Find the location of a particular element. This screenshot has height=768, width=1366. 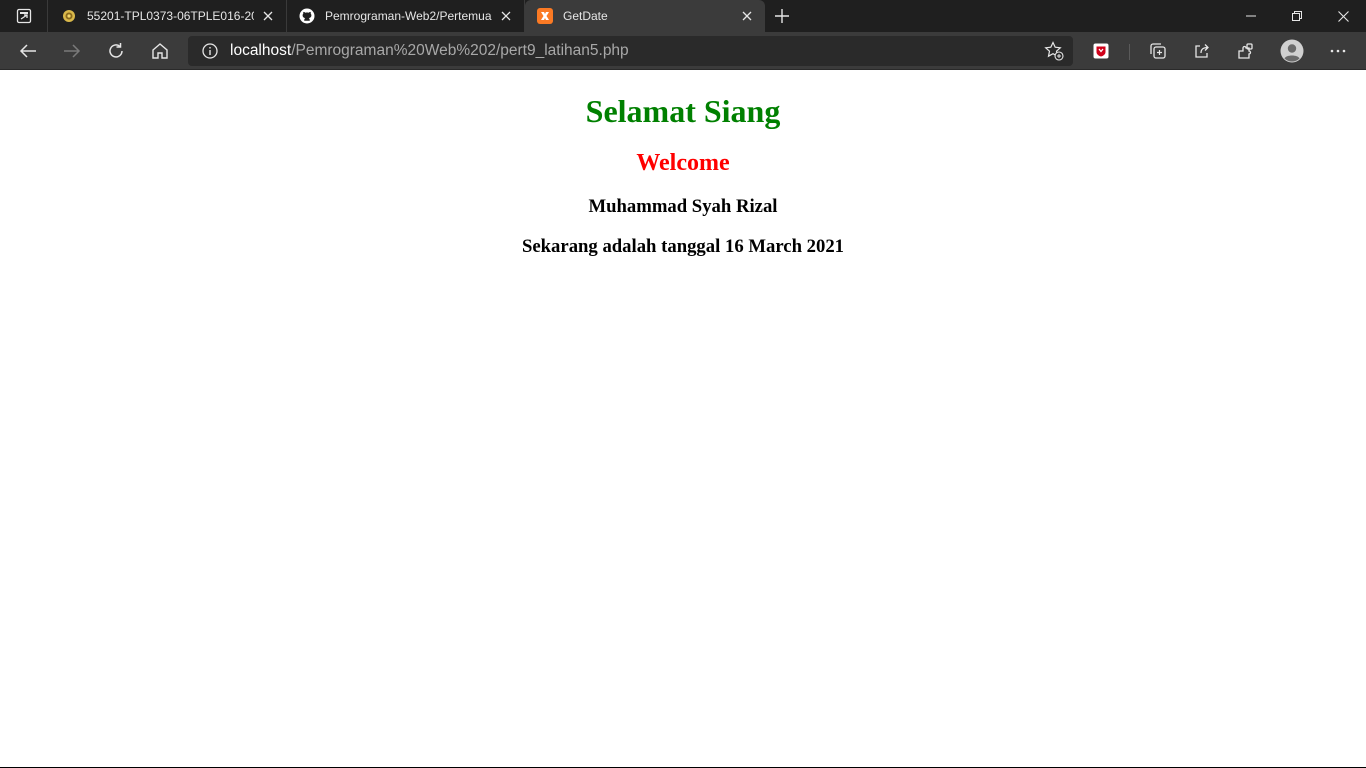

plus-icon is located at coordinates (782, 16).